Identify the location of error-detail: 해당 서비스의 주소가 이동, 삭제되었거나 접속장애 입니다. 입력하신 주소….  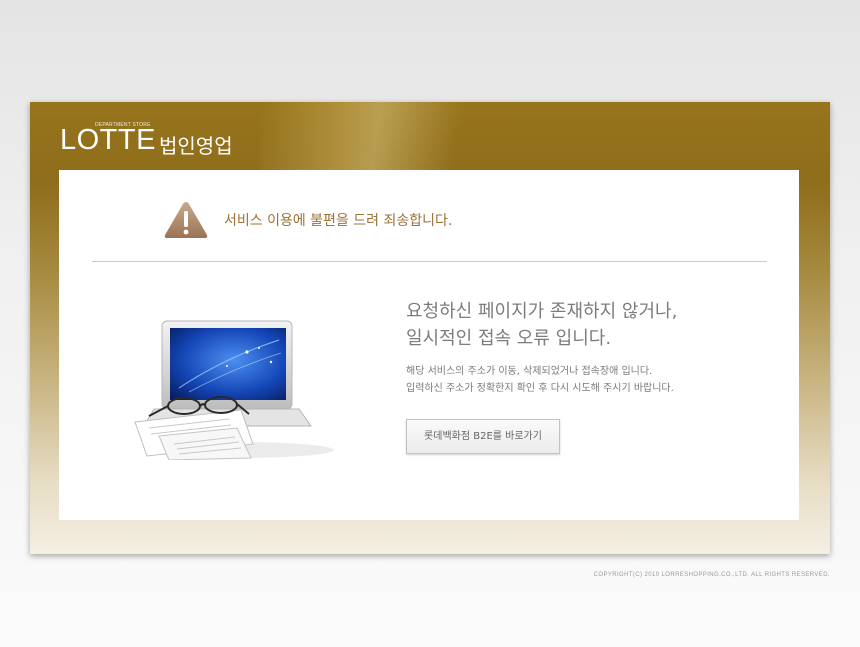
(540, 380).